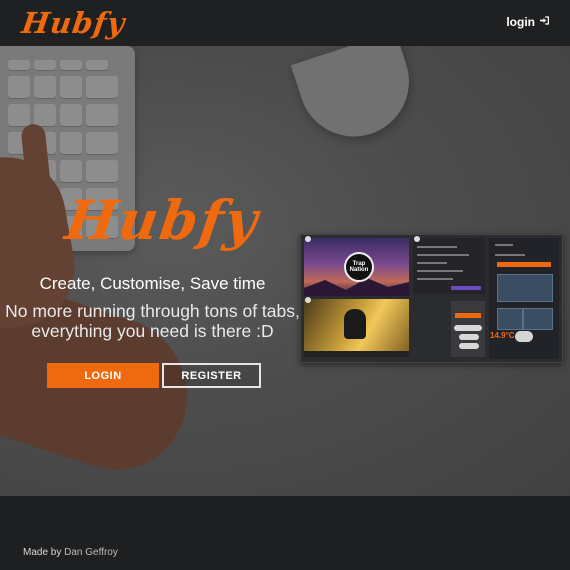 Image resolution: width=570 pixels, height=570 pixels. What do you see at coordinates (91, 552) in the screenshot?
I see `author-link: Dan Geffroy` at bounding box center [91, 552].